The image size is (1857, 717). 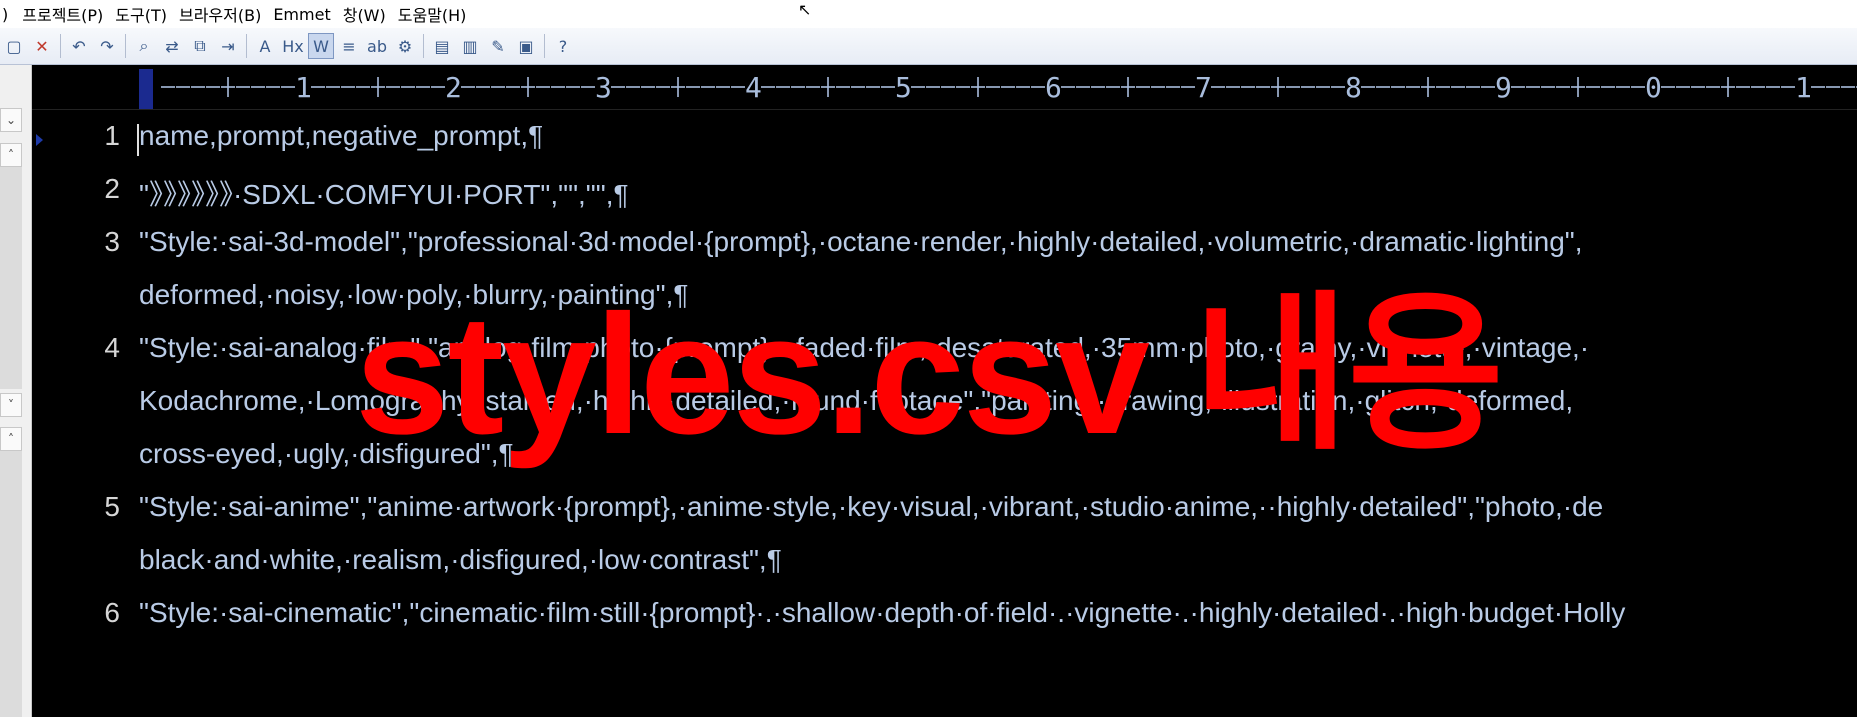 I want to click on split-window-icon: ▥, so click(x=470, y=46).